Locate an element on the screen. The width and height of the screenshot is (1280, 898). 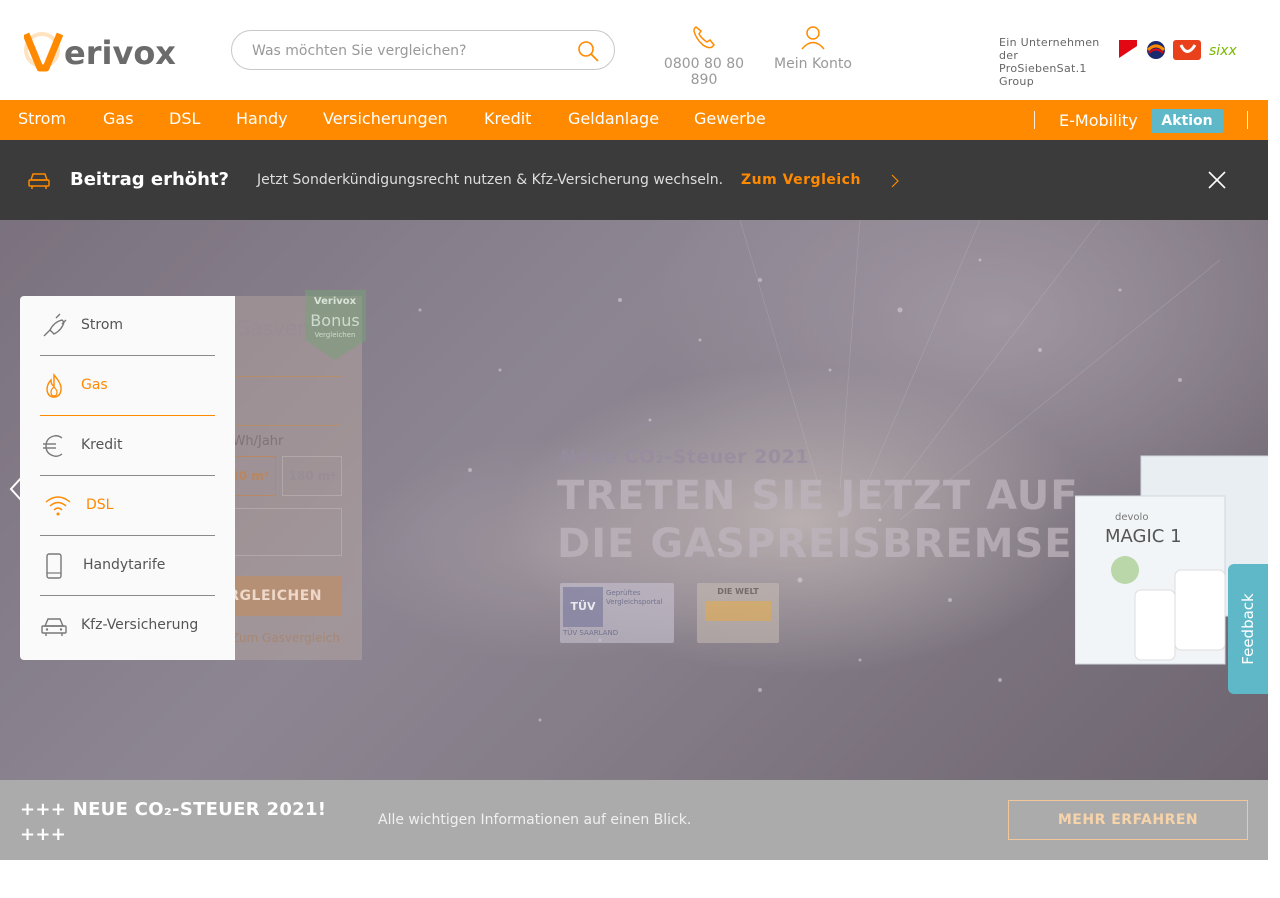
device-brand: devolo is located at coordinates (1131, 517).